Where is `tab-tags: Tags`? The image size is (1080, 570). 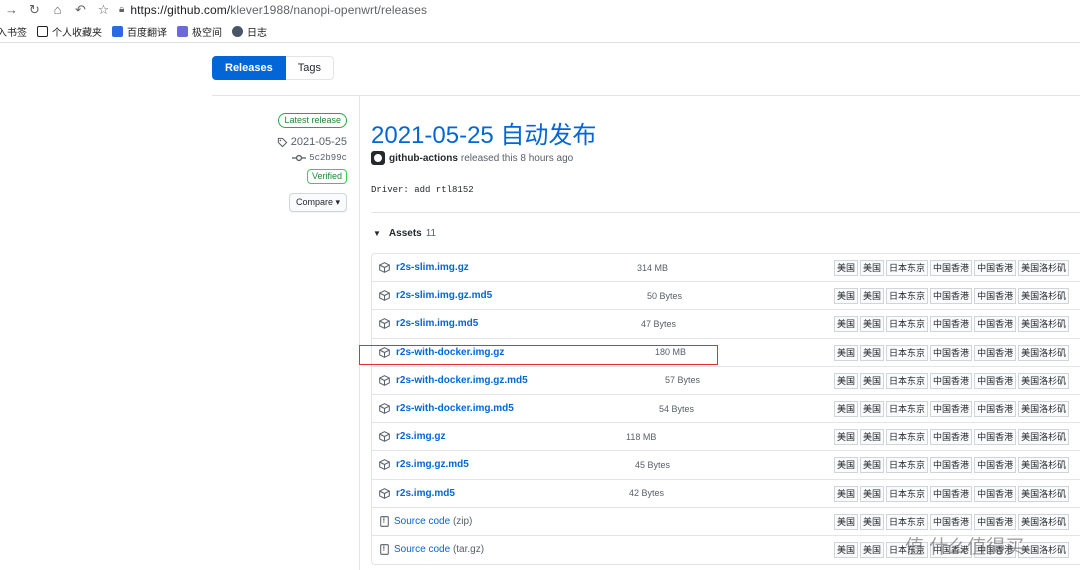 tab-tags: Tags is located at coordinates (309, 68).